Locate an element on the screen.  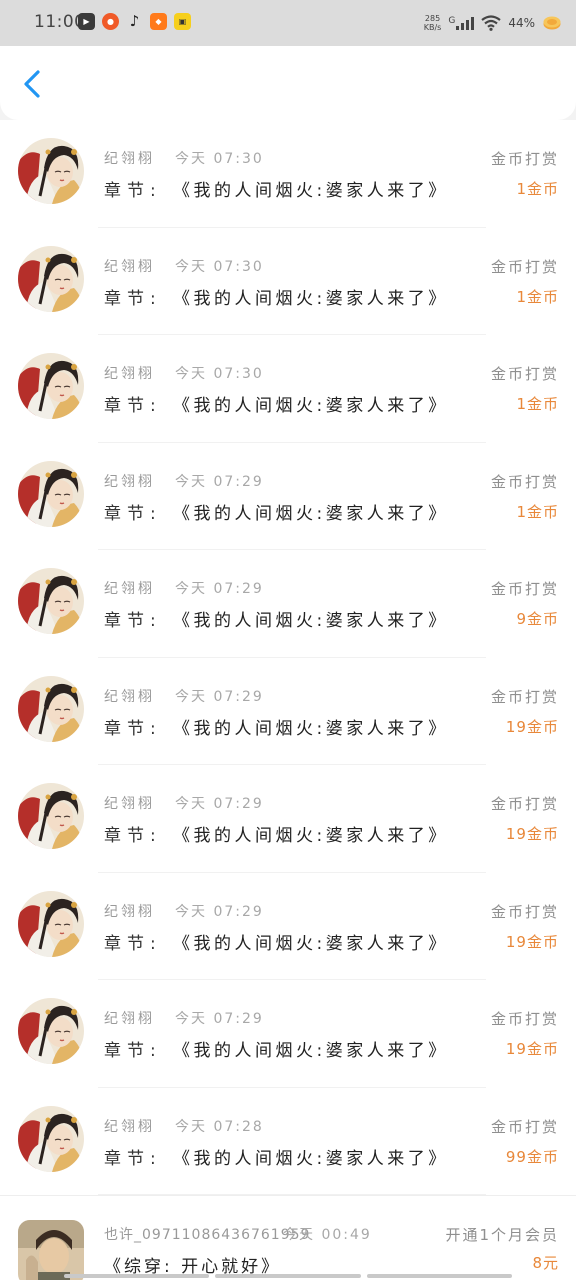
status-bar: 11:00 ▶ ● ♪ ◆ ▣ 285 KB/s G 44% is located at coordinates (288, 23).